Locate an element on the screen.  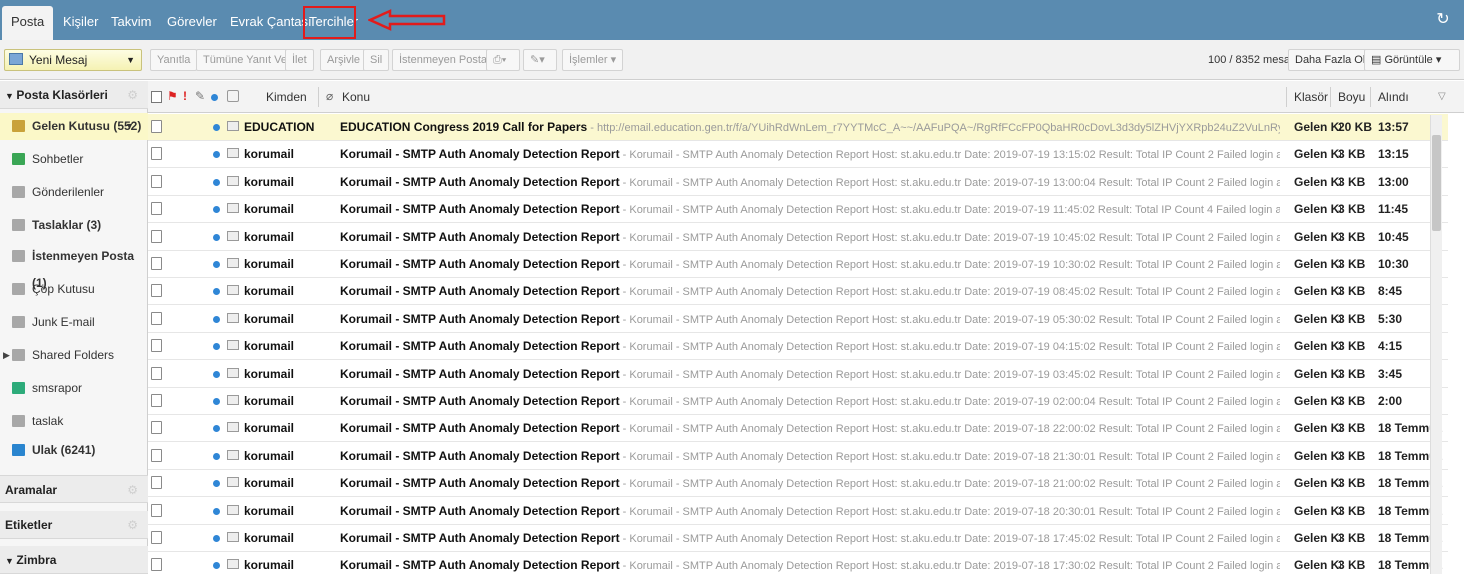
flag-icon: ⚑ is located at coordinates (172, 96).